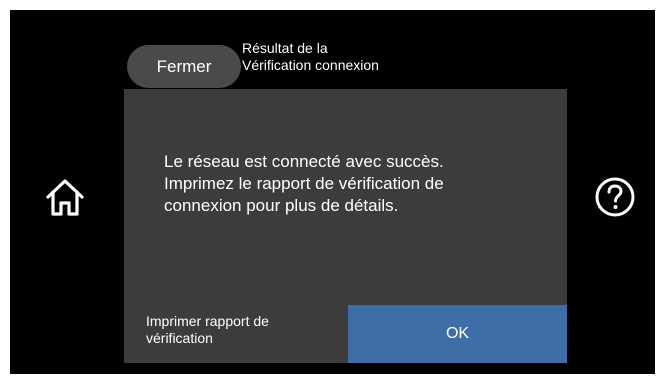  I want to click on help-icon, so click(615, 197).